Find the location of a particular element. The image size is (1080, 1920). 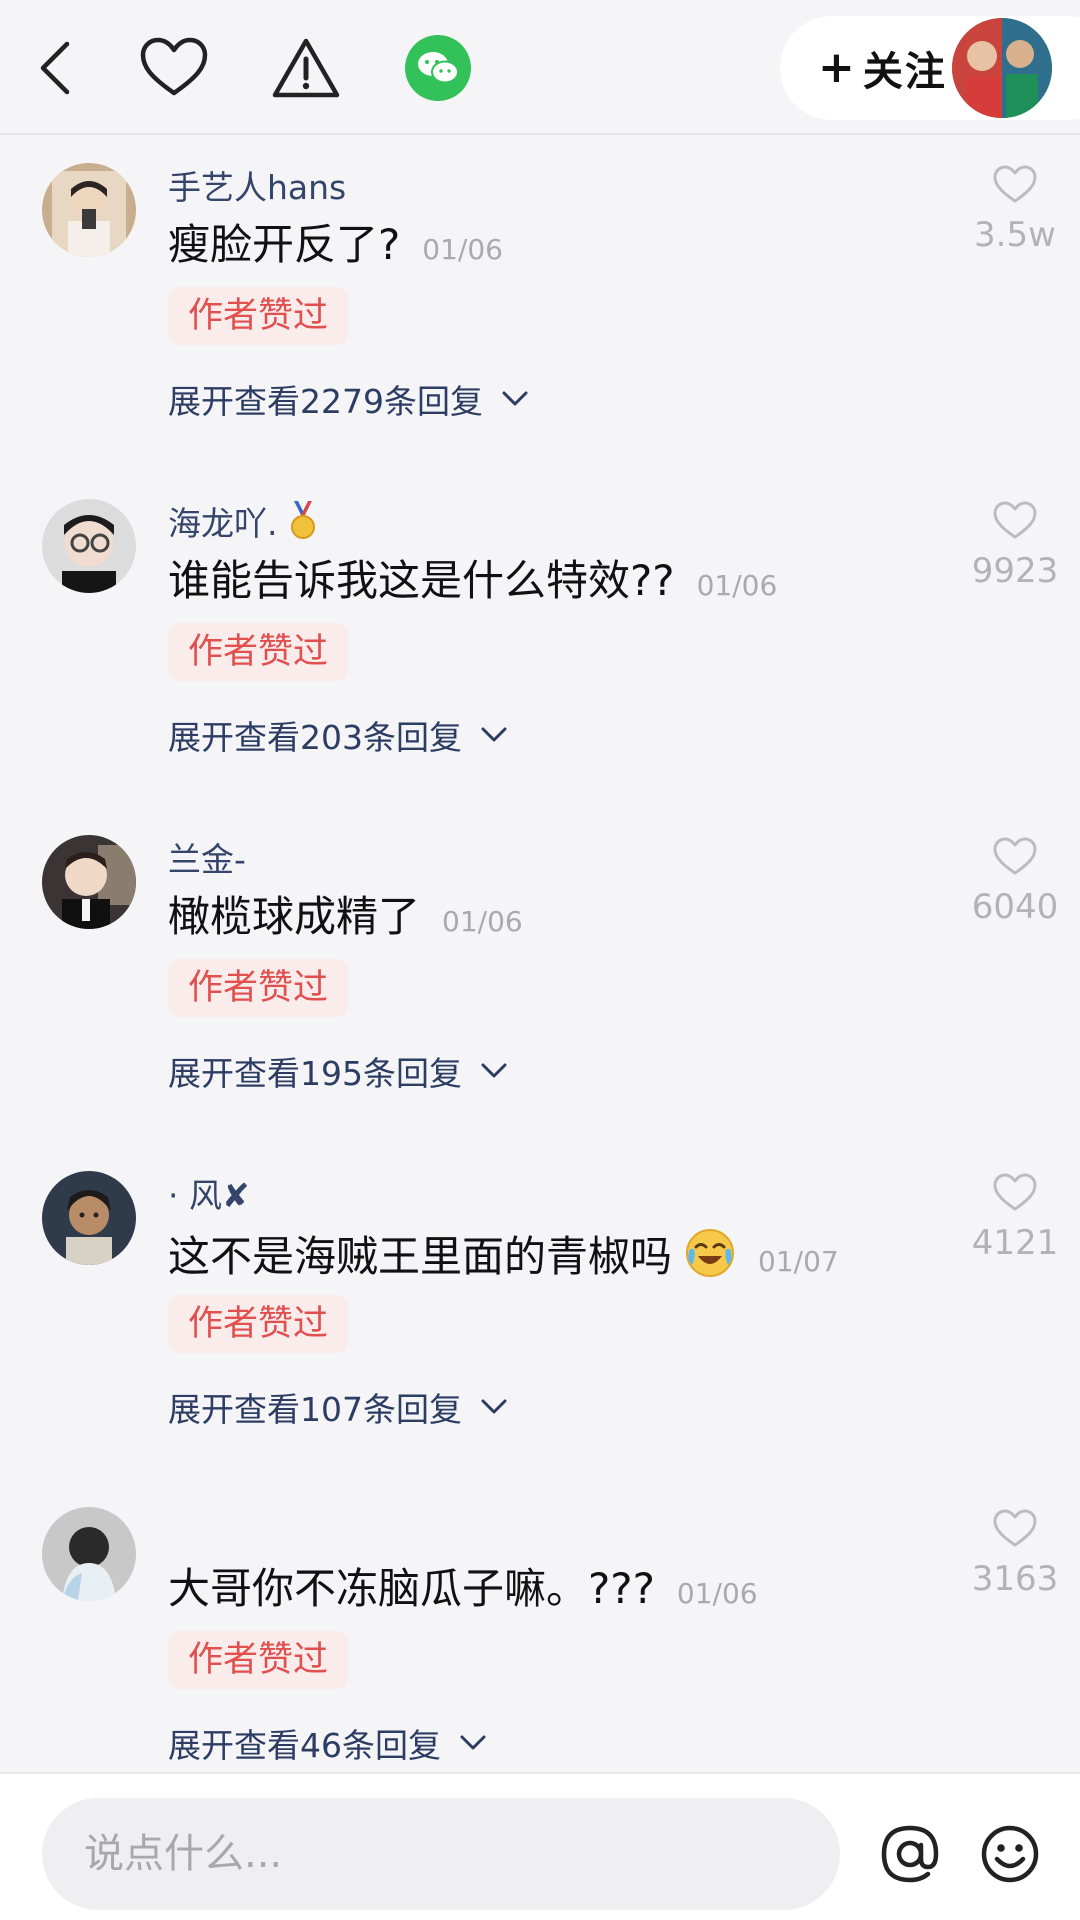

expand-replies-button: 展开查看2279条回复 is located at coordinates (348, 399).